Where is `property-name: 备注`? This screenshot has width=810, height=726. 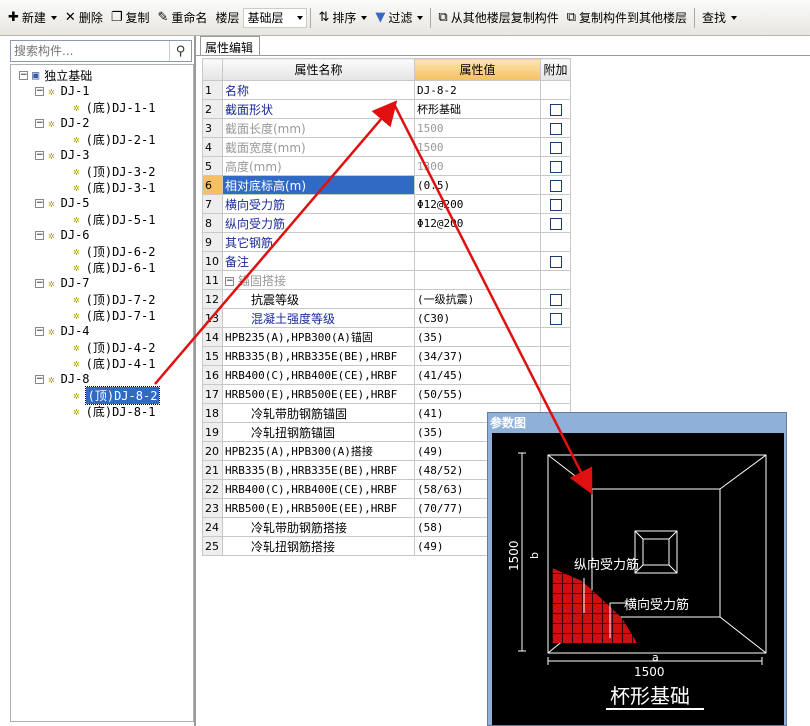 property-name: 备注 is located at coordinates (318, 261).